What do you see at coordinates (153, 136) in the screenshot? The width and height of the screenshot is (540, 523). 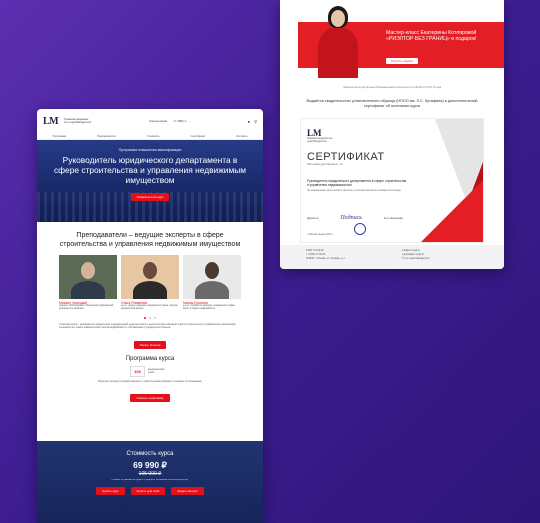 I see `nav-item-price: Стоимость` at bounding box center [153, 136].